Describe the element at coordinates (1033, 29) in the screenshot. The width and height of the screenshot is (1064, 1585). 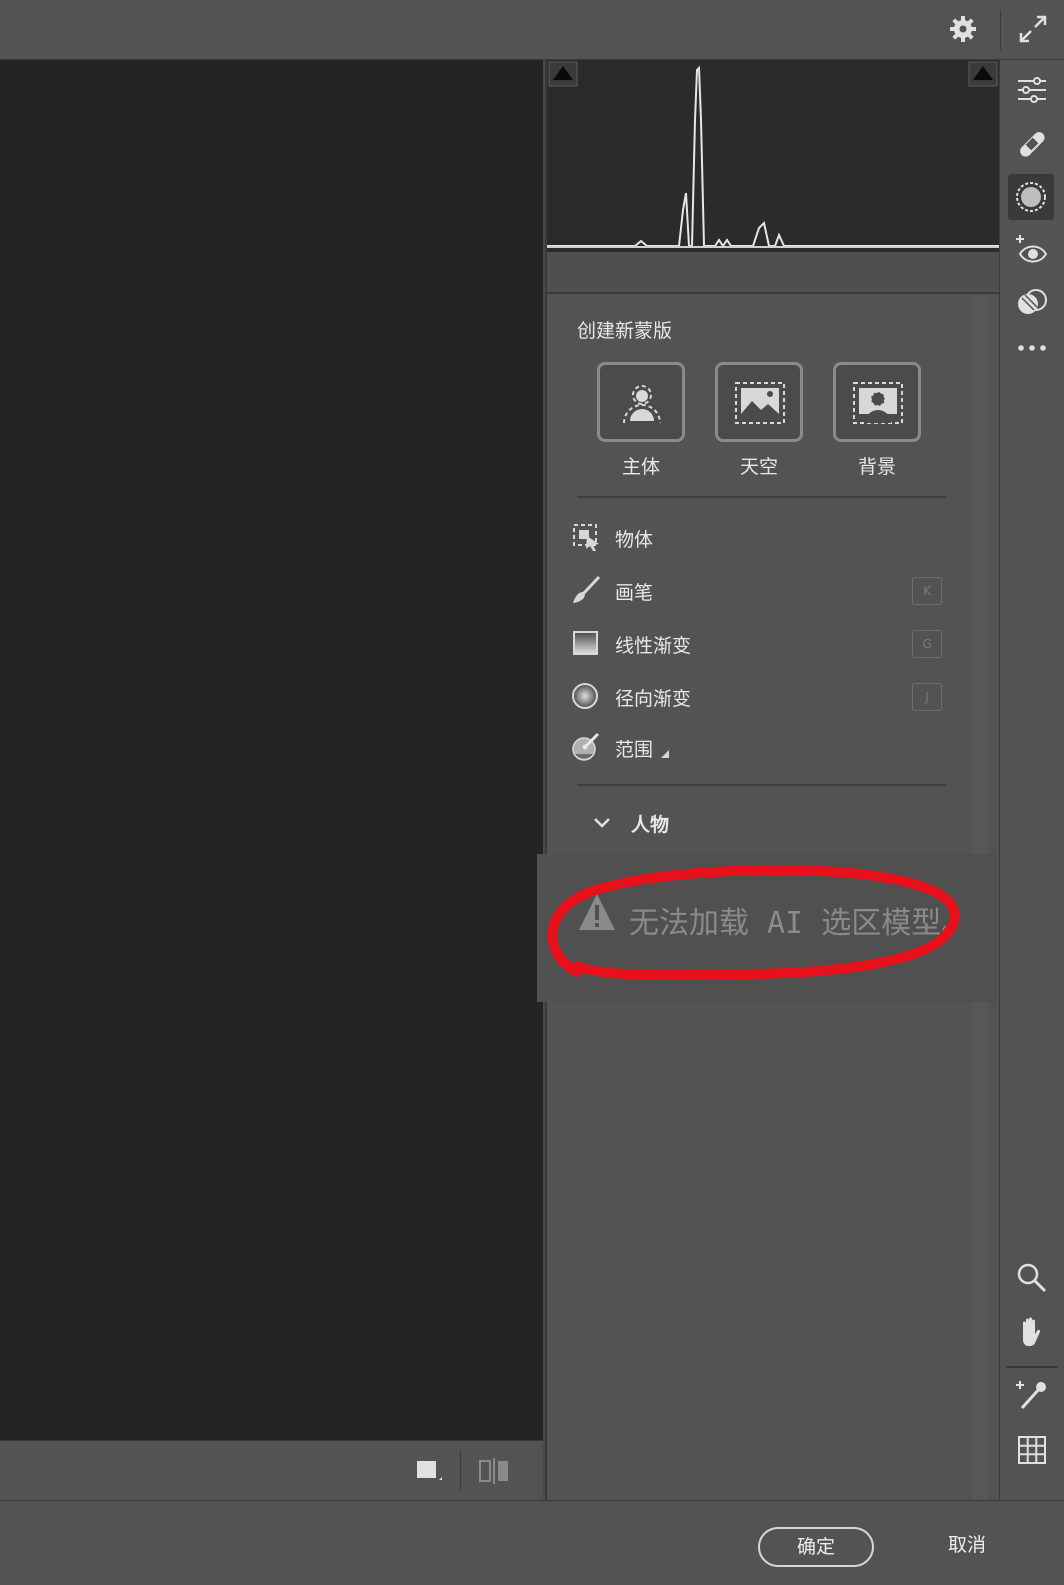
I see `expand-arrows-icon` at that location.